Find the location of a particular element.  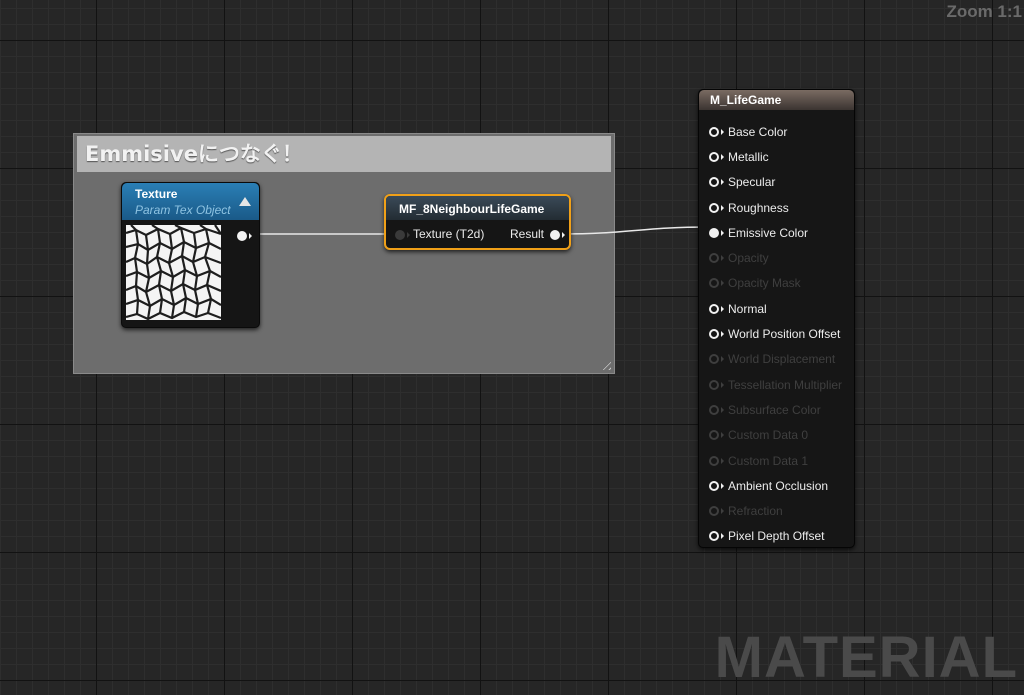

function-node-title: MF_8NeighbourLifeGame is located at coordinates (477, 208).